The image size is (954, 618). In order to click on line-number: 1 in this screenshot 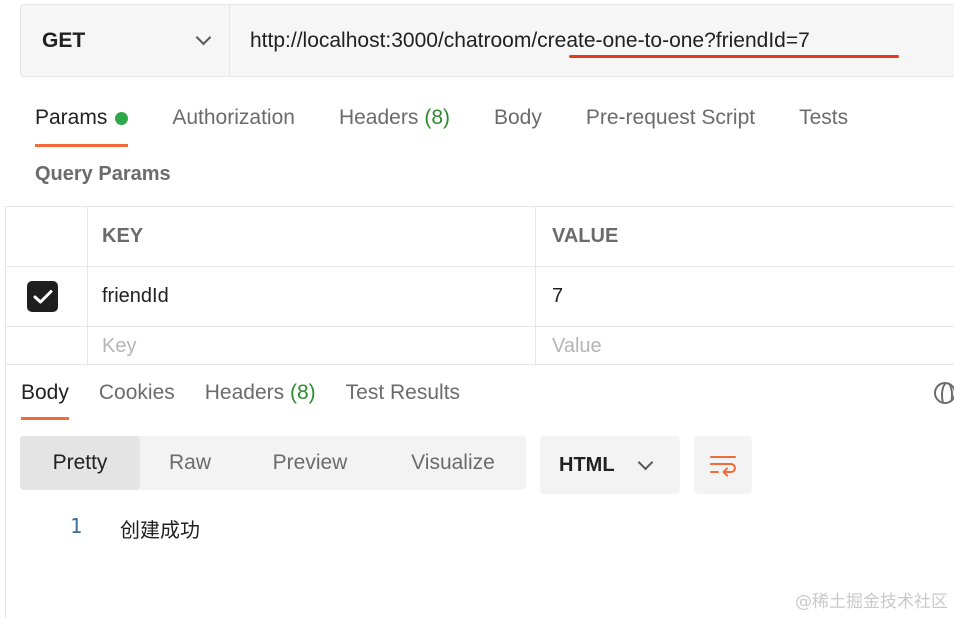, I will do `click(76, 526)`.